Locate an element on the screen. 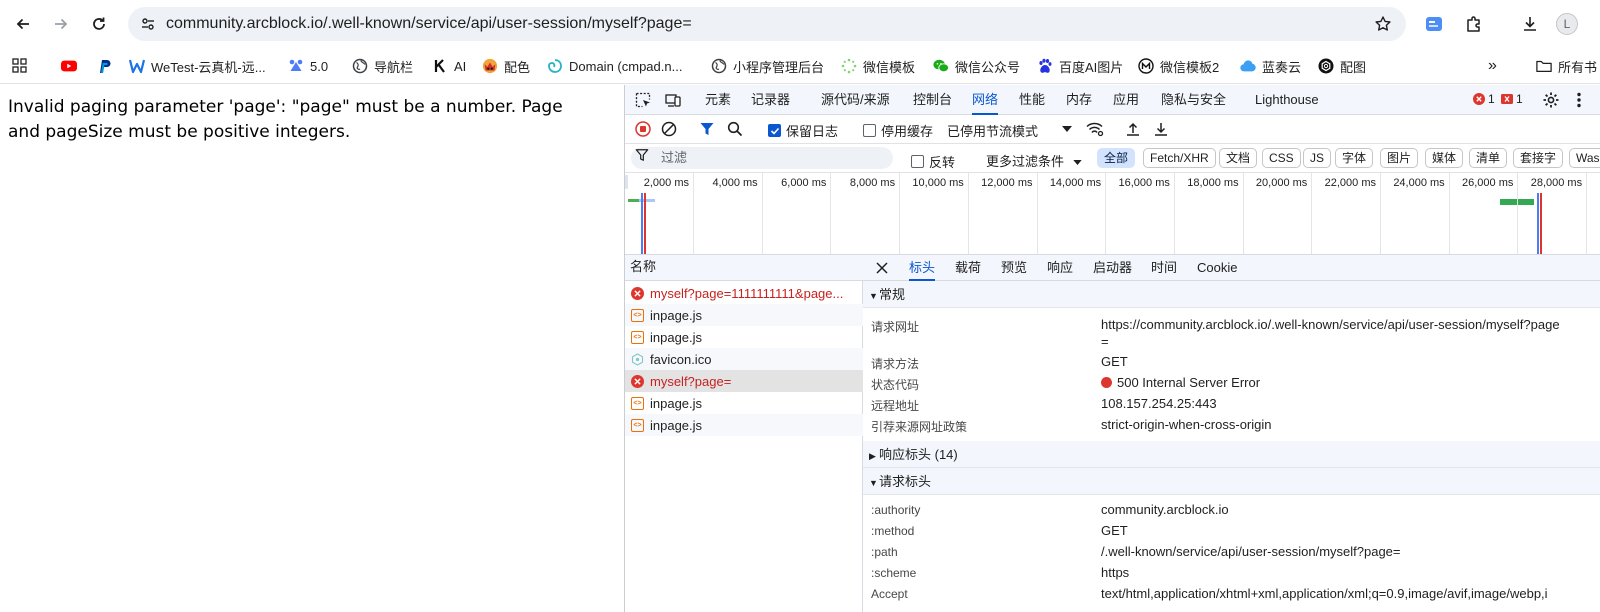 Image resolution: width=1600 pixels, height=612 pixels. clear-button is located at coordinates (669, 129).